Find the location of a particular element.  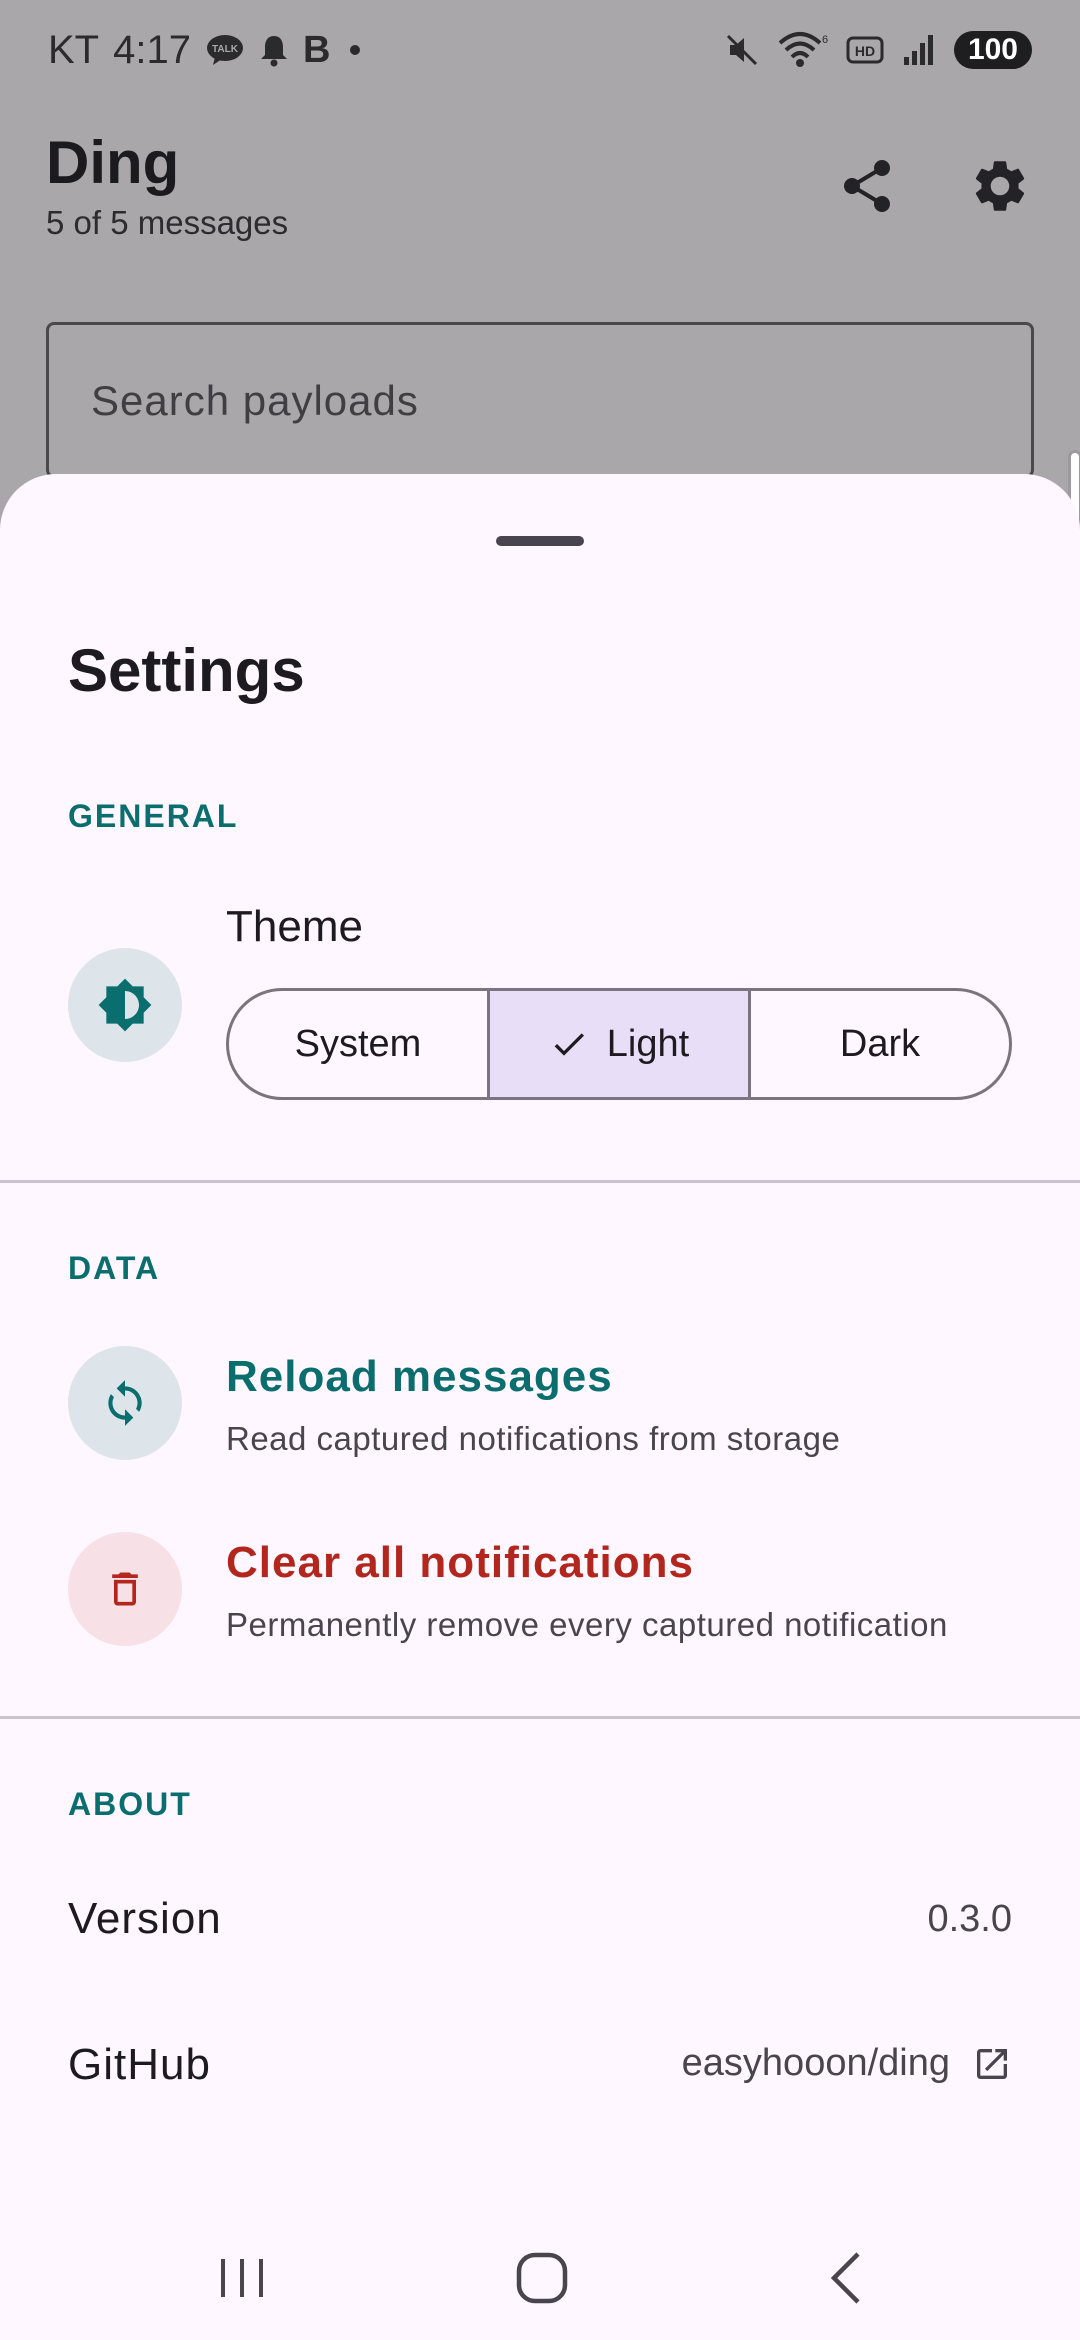

carrier-label: KT is located at coordinates (74, 49).